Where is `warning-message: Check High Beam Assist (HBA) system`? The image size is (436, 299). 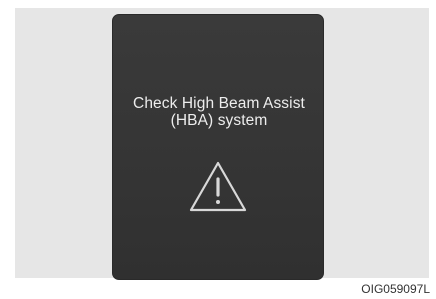
warning-message: Check High Beam Assist (HBA) system is located at coordinates (219, 112).